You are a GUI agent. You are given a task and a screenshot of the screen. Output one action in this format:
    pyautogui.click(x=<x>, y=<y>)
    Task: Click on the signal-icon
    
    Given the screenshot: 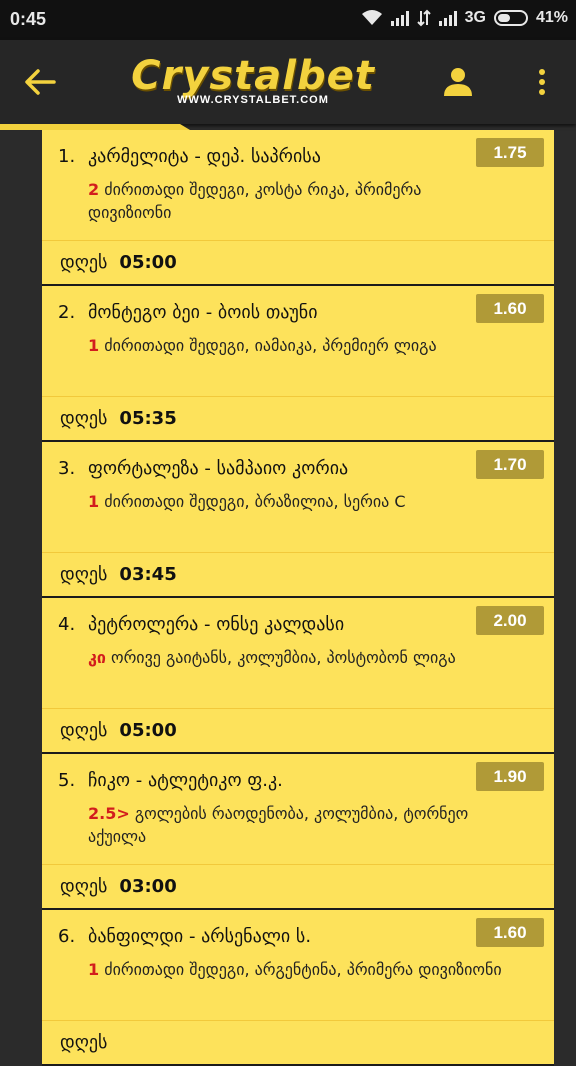 What is the action you would take?
    pyautogui.click(x=399, y=18)
    